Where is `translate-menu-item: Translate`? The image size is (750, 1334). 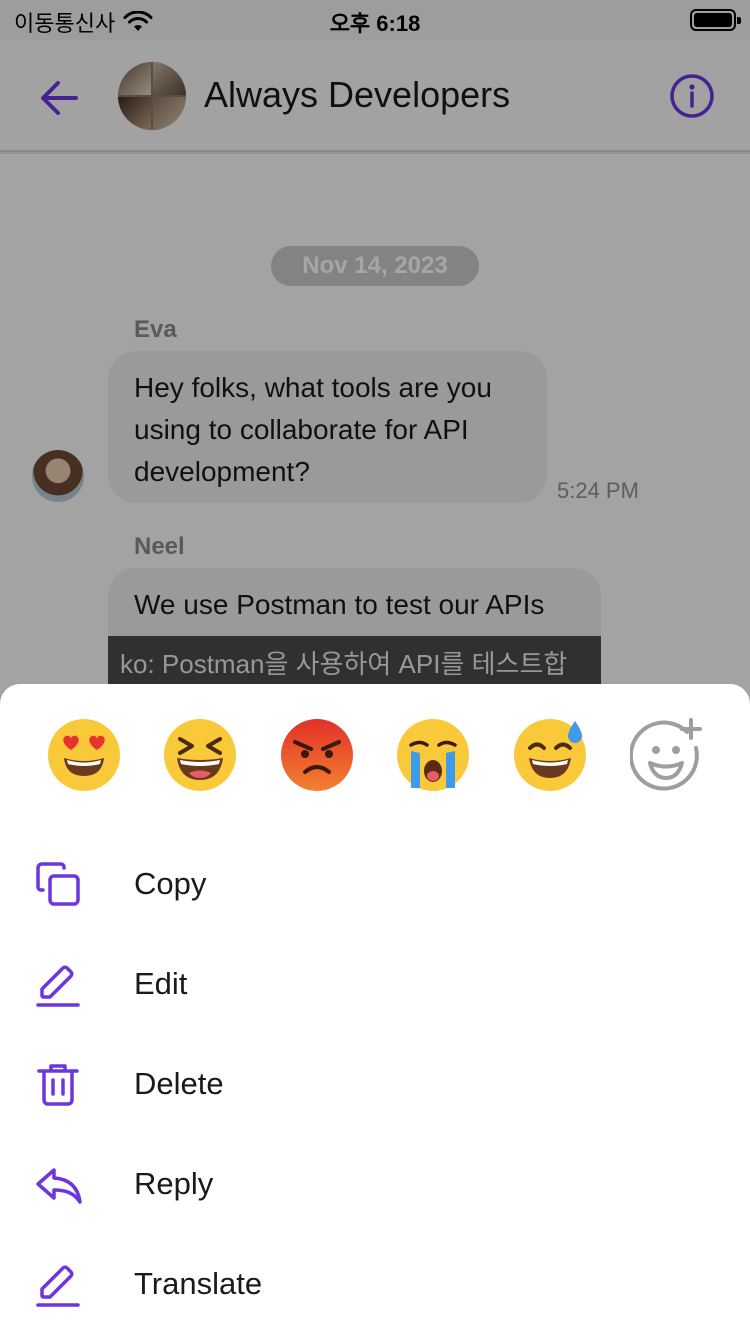
translate-menu-item: Translate is located at coordinates (375, 1284).